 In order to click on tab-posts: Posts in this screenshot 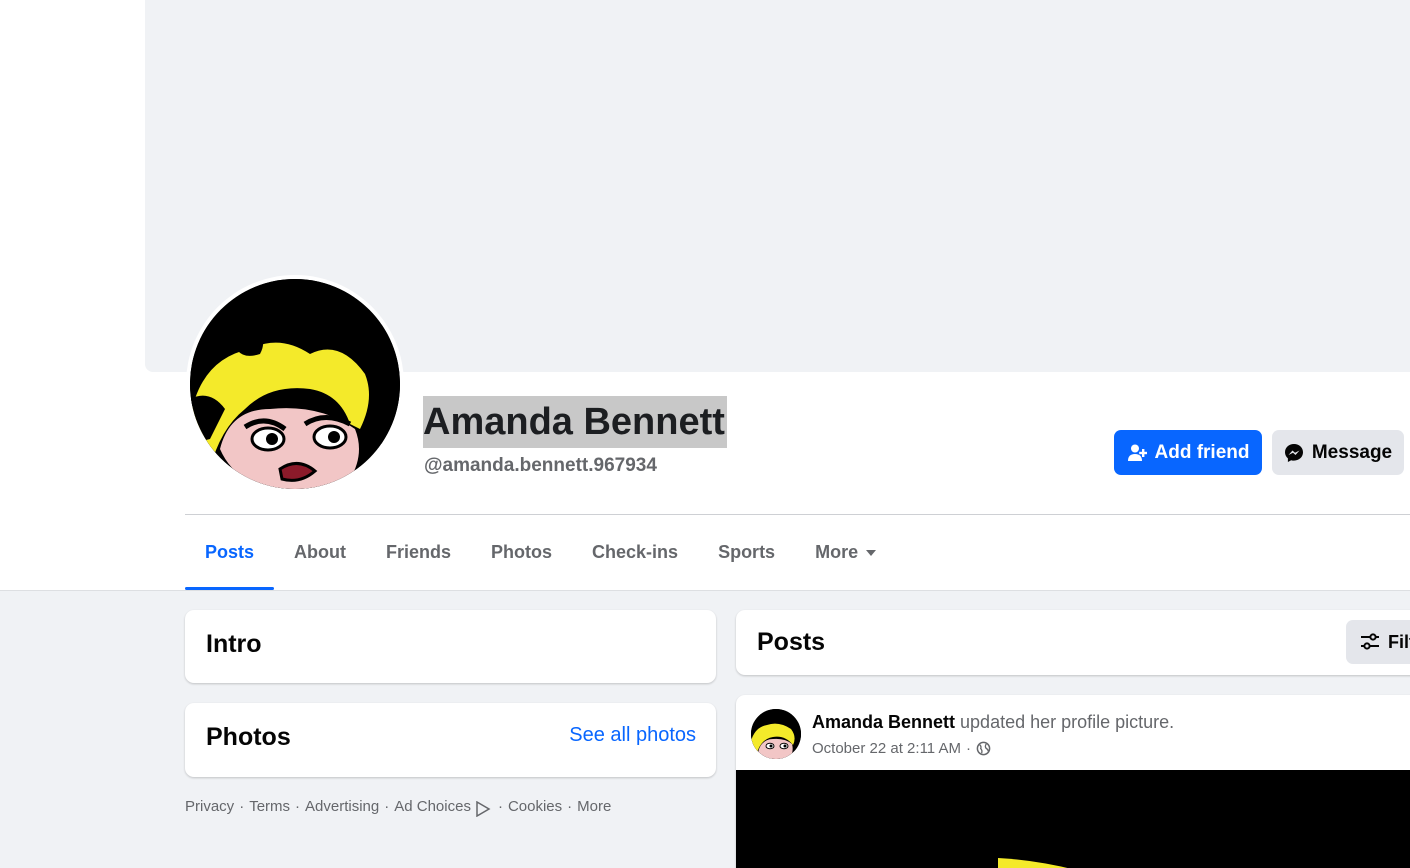, I will do `click(230, 552)`.